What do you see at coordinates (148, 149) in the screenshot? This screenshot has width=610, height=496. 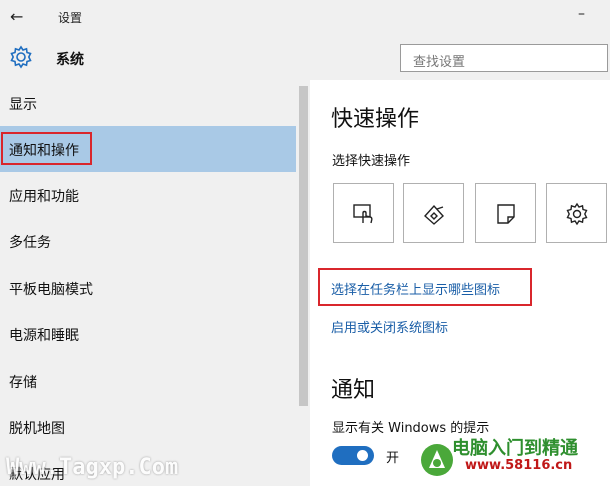 I see `sidebar-item-notifications: 通知和操作` at bounding box center [148, 149].